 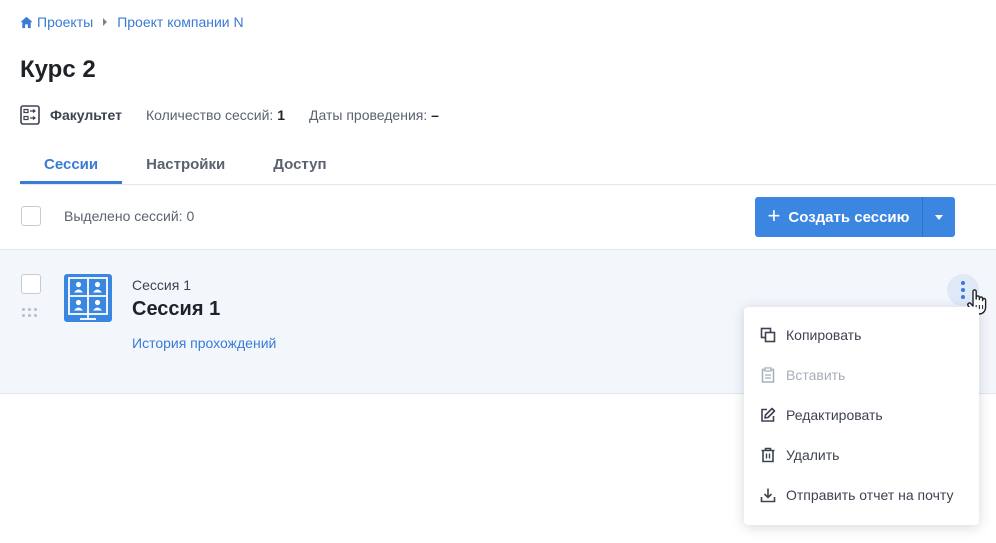 I want to click on tab-settings: Настройки, so click(x=185, y=167).